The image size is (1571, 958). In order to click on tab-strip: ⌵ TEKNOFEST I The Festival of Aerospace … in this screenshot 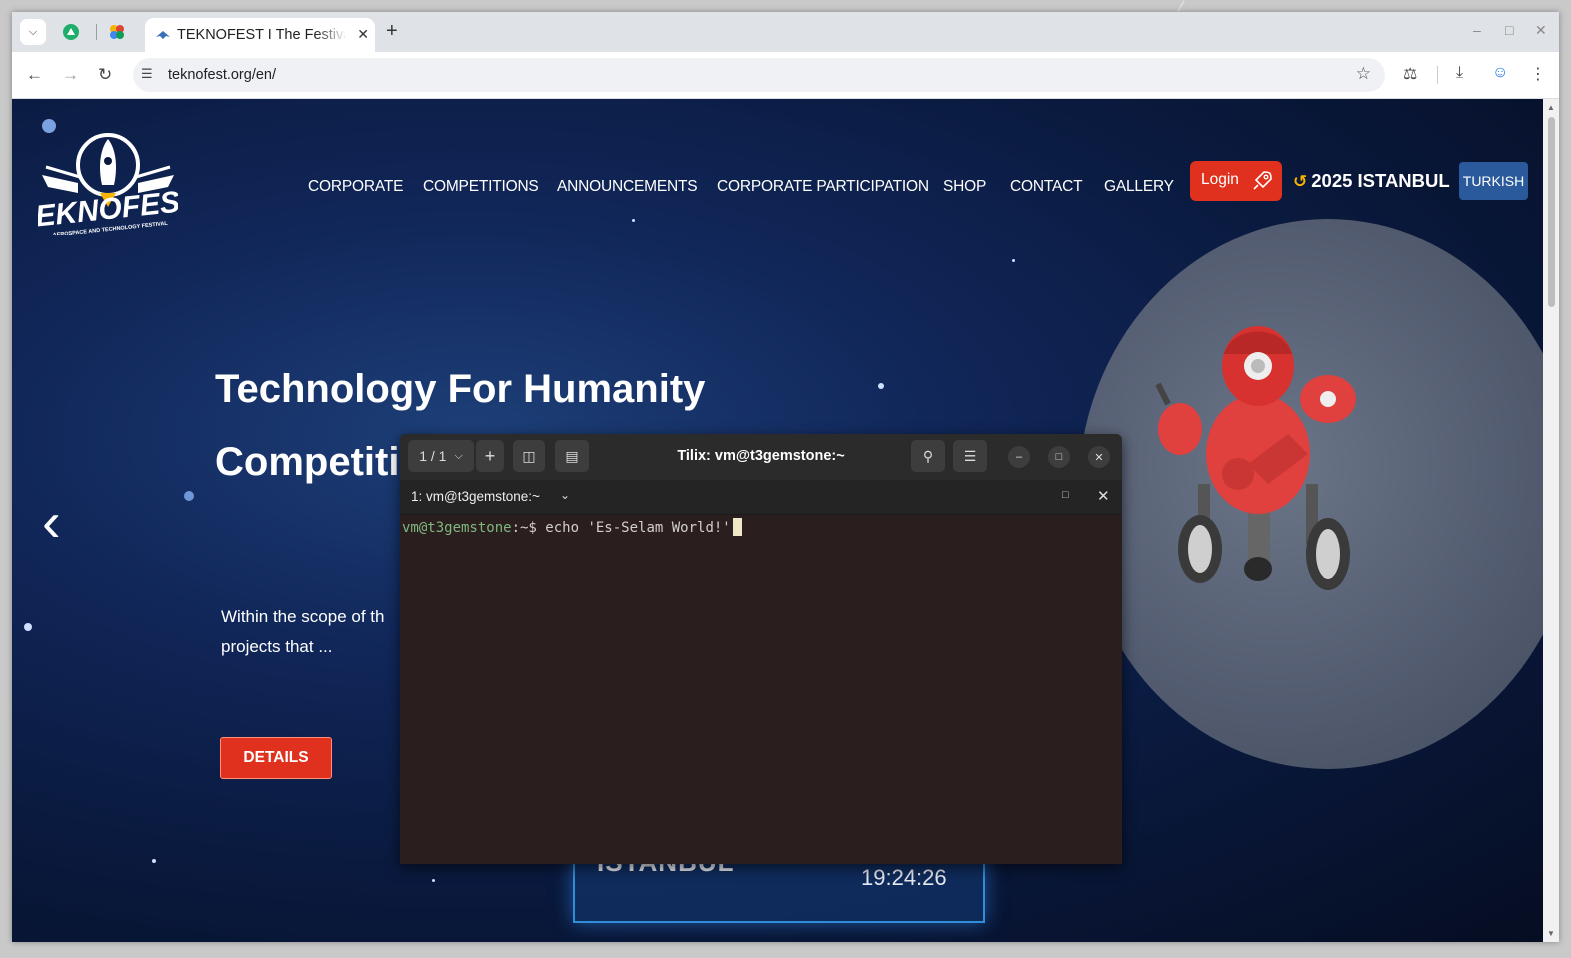, I will do `click(785, 32)`.